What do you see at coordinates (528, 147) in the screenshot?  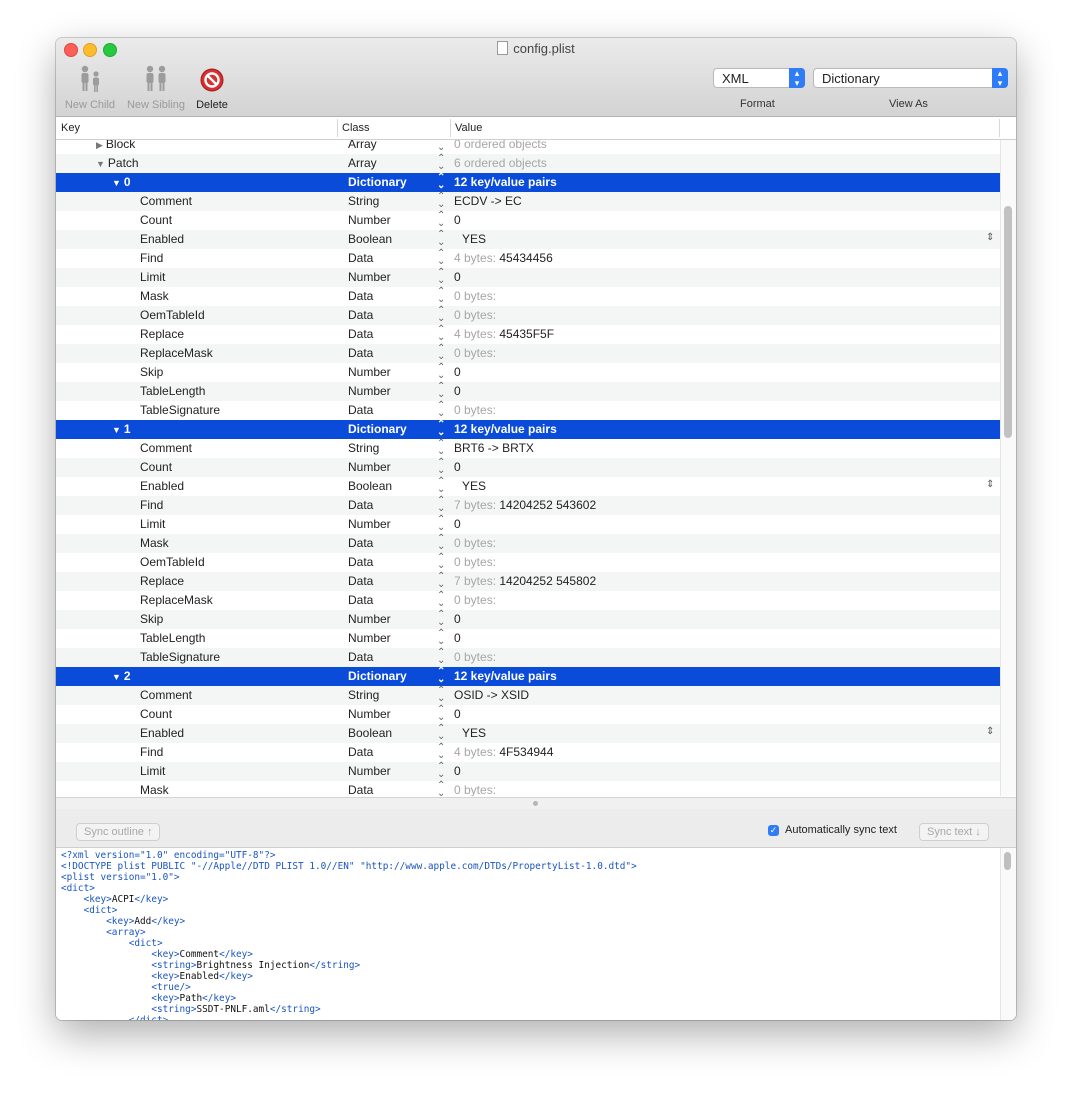 I see `outline-row: ▶Block Array ⌃⌄ 0 ordered objects` at bounding box center [528, 147].